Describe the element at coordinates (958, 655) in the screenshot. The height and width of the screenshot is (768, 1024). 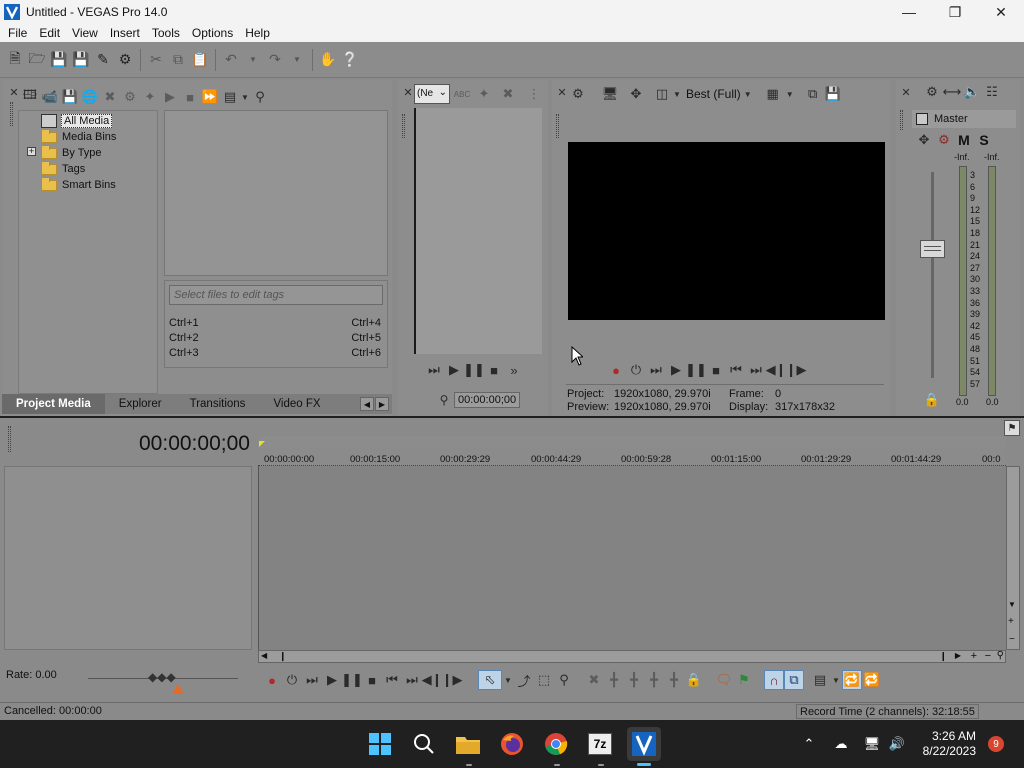
I see `scroll-right-icon: ▶` at that location.